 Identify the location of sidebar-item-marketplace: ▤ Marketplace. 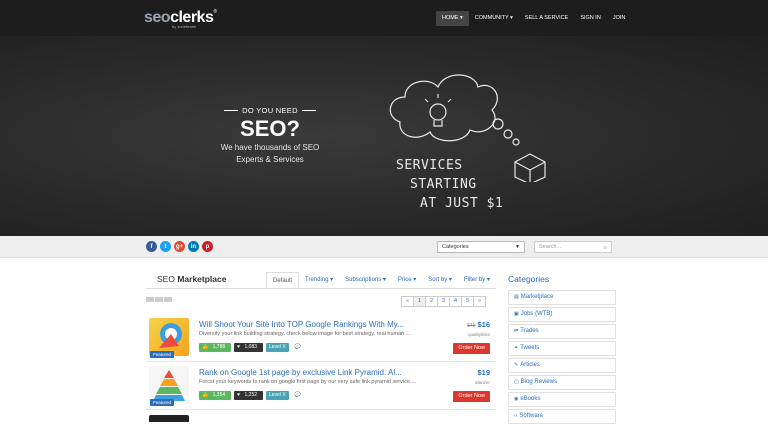
(562, 297).